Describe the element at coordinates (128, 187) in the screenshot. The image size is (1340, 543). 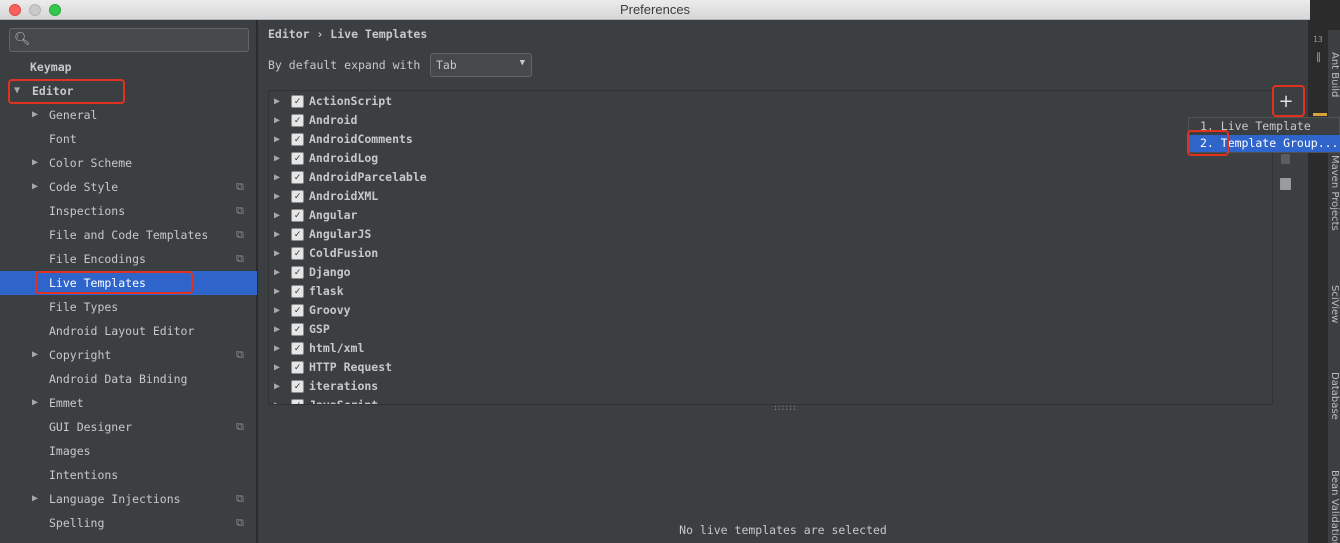
I see `sidebar-item-code-style: ▶ Code Style ⧉` at that location.